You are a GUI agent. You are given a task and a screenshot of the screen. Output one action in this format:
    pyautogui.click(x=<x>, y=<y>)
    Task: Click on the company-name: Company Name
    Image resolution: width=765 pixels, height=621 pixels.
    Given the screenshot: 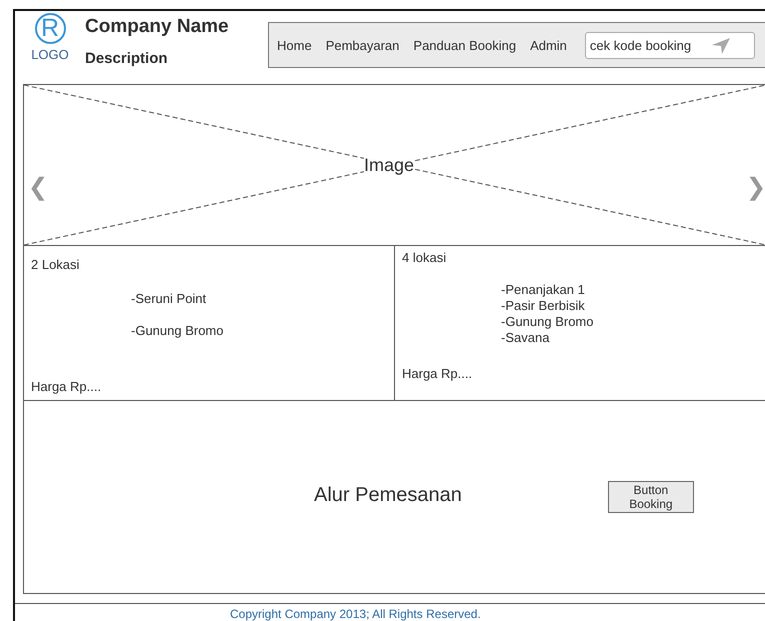 What is the action you would take?
    pyautogui.click(x=157, y=27)
    